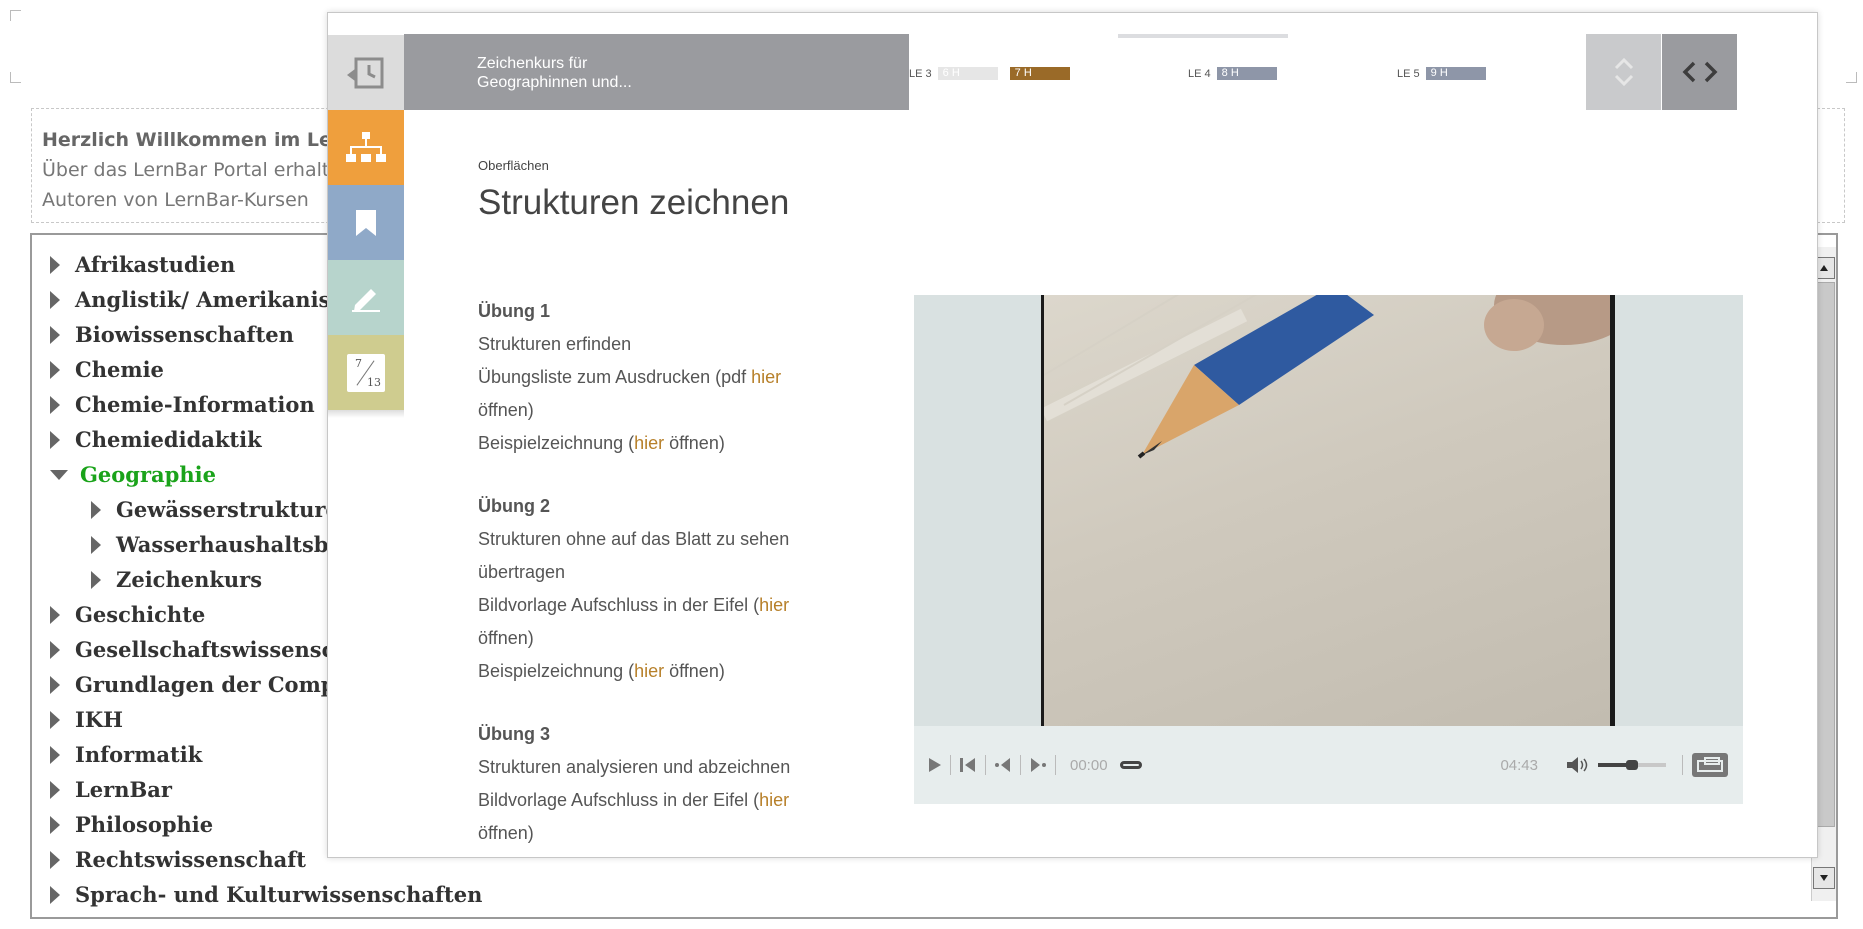 The height and width of the screenshot is (929, 1863). What do you see at coordinates (513, 165) in the screenshot?
I see `breadcrumb: Oberflächen` at bounding box center [513, 165].